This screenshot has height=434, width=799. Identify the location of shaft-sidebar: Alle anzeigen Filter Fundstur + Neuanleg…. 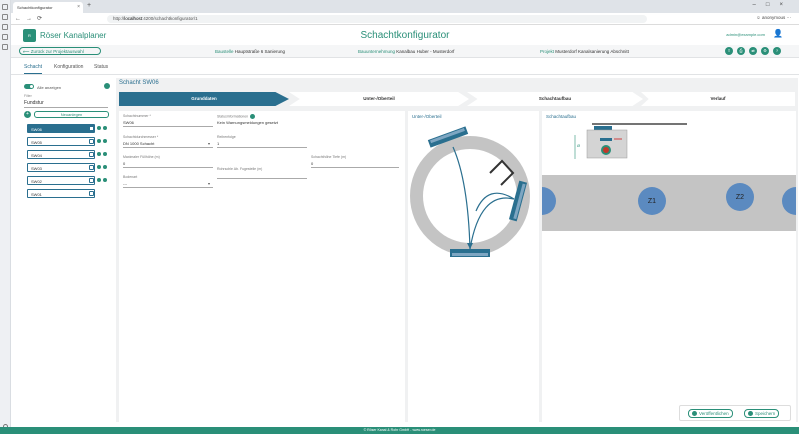
(66, 251).